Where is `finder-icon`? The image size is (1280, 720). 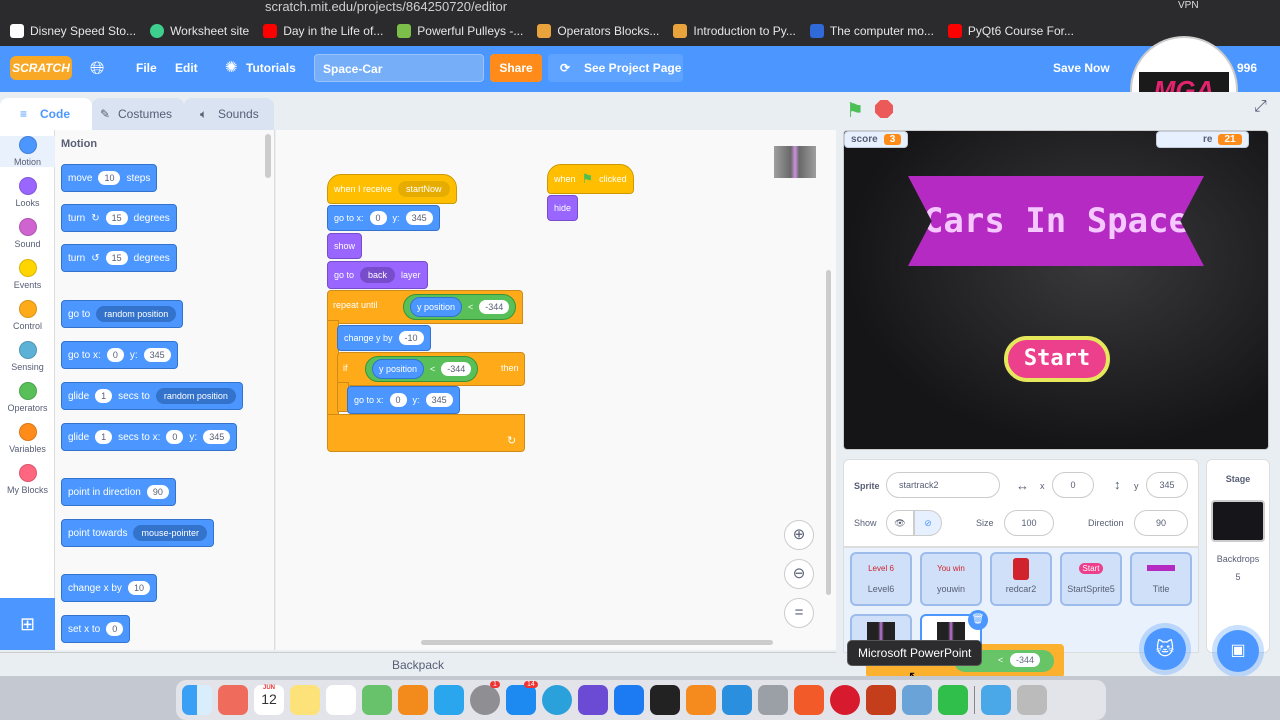
finder-icon is located at coordinates (197, 700).